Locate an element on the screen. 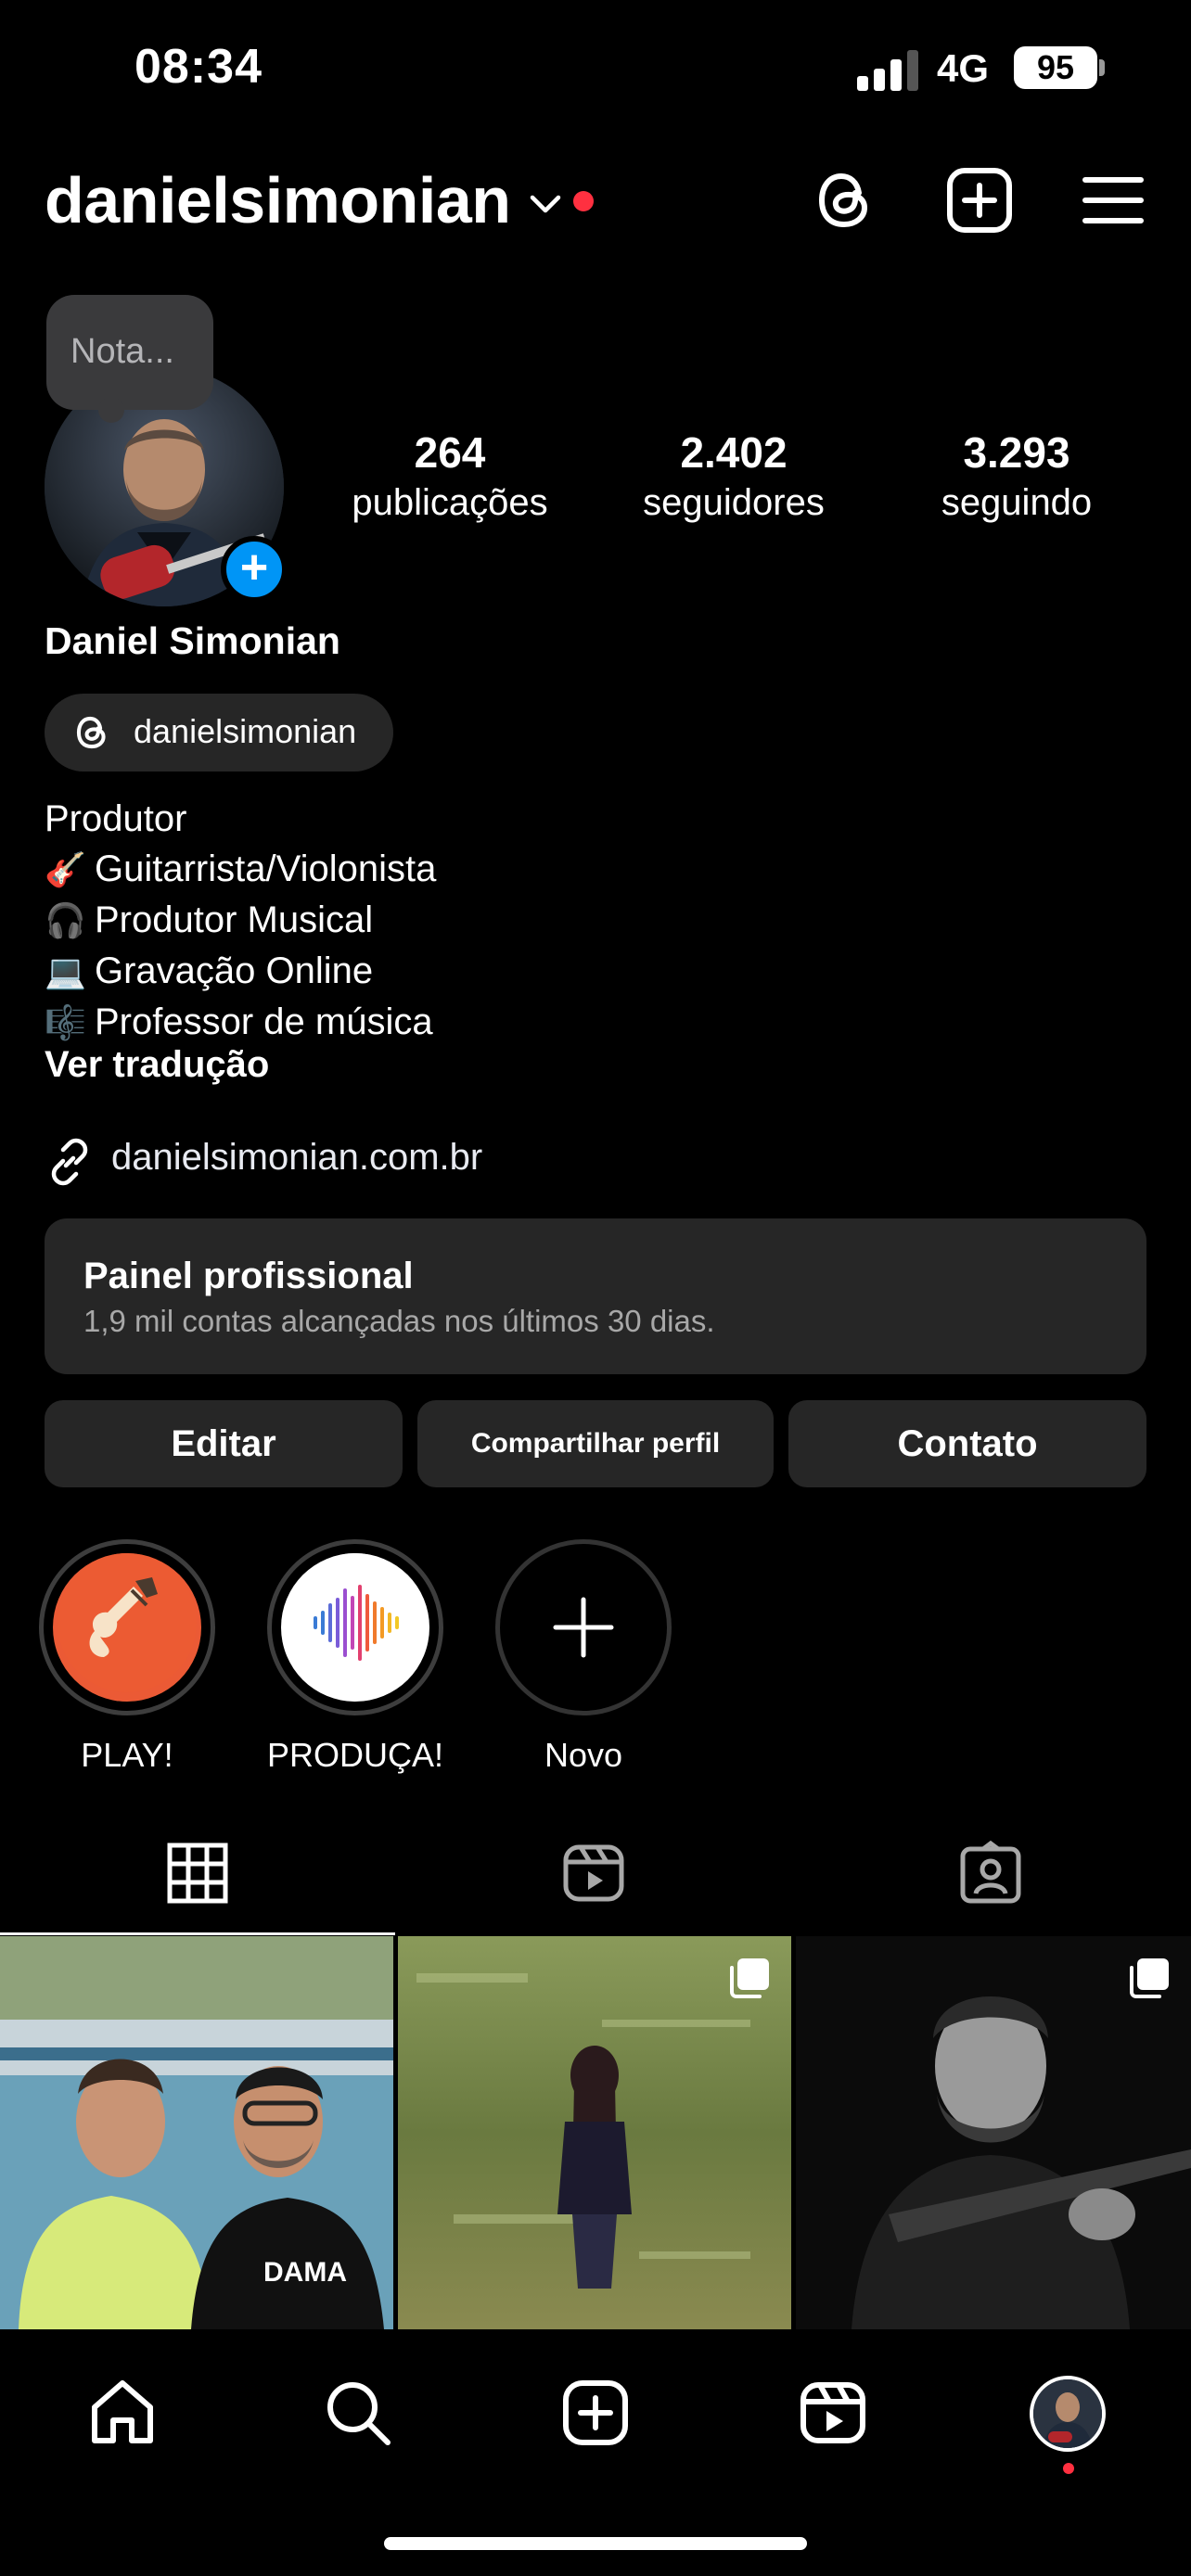 This screenshot has width=1191, height=2576. bio-line: 🎼 Professor de música is located at coordinates (240, 1023).